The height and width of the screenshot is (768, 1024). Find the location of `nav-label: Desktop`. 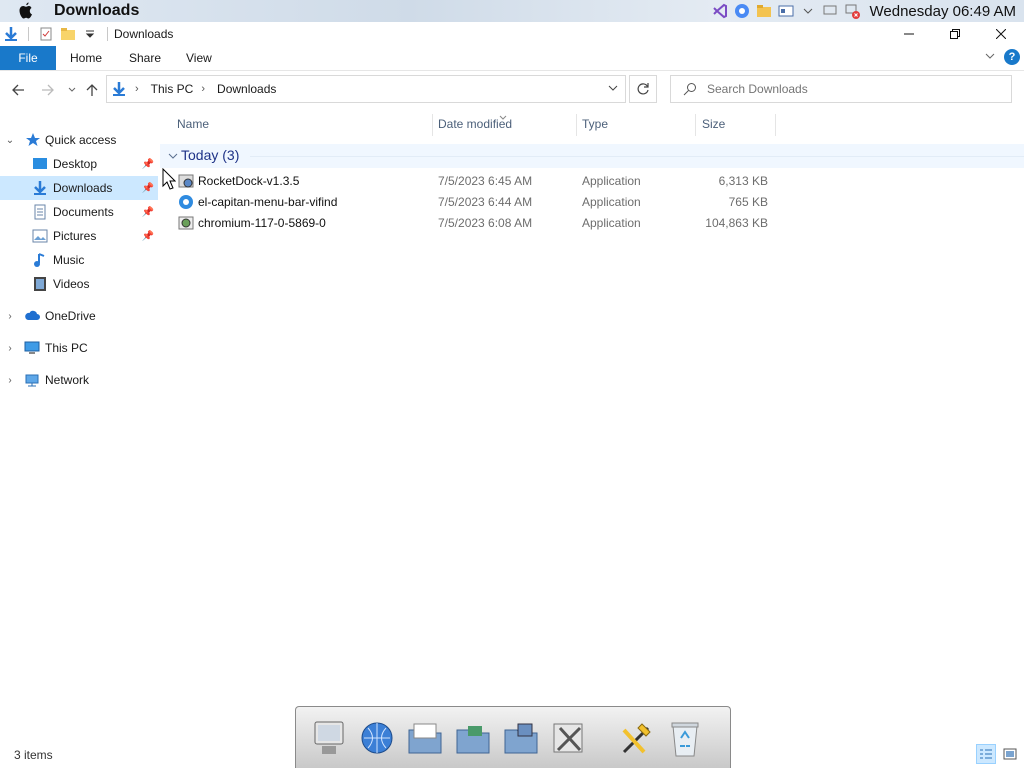

nav-label: Desktop is located at coordinates (75, 164).